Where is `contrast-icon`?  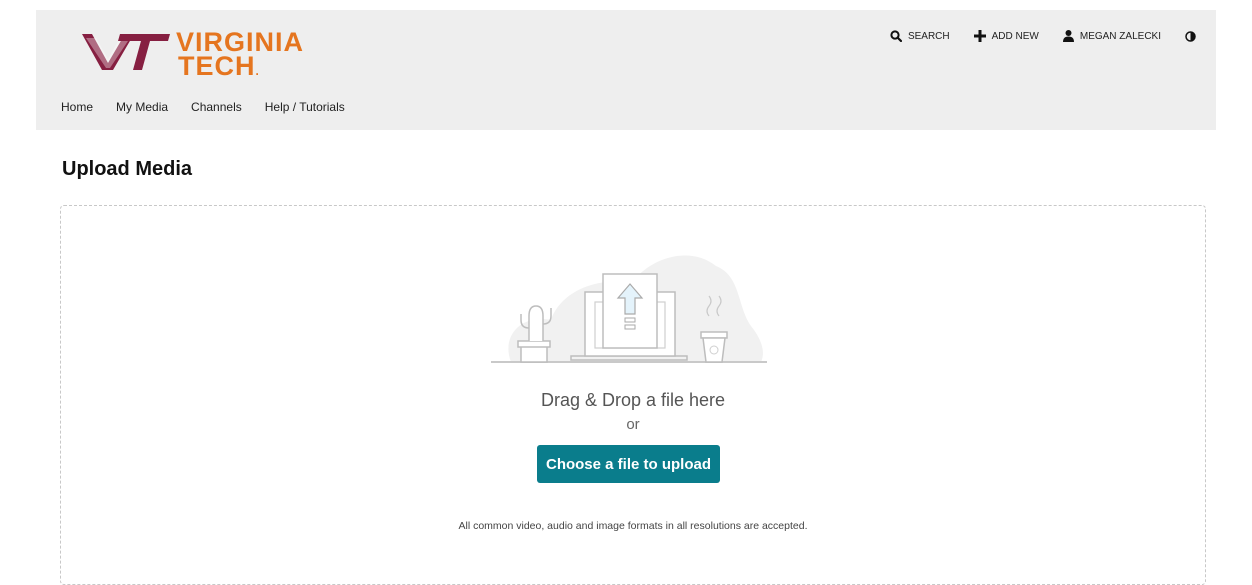
contrast-icon is located at coordinates (1190, 36).